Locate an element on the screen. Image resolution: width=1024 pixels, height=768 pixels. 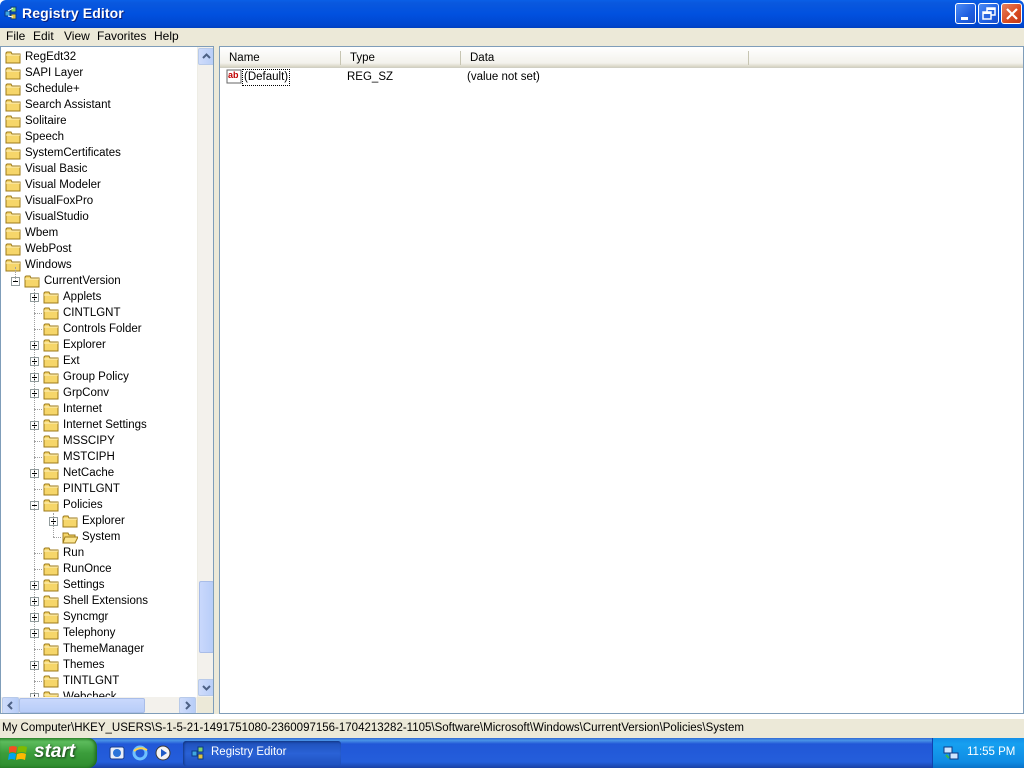
tree-node-label: VisualFoxPro is located at coordinates (59, 201).